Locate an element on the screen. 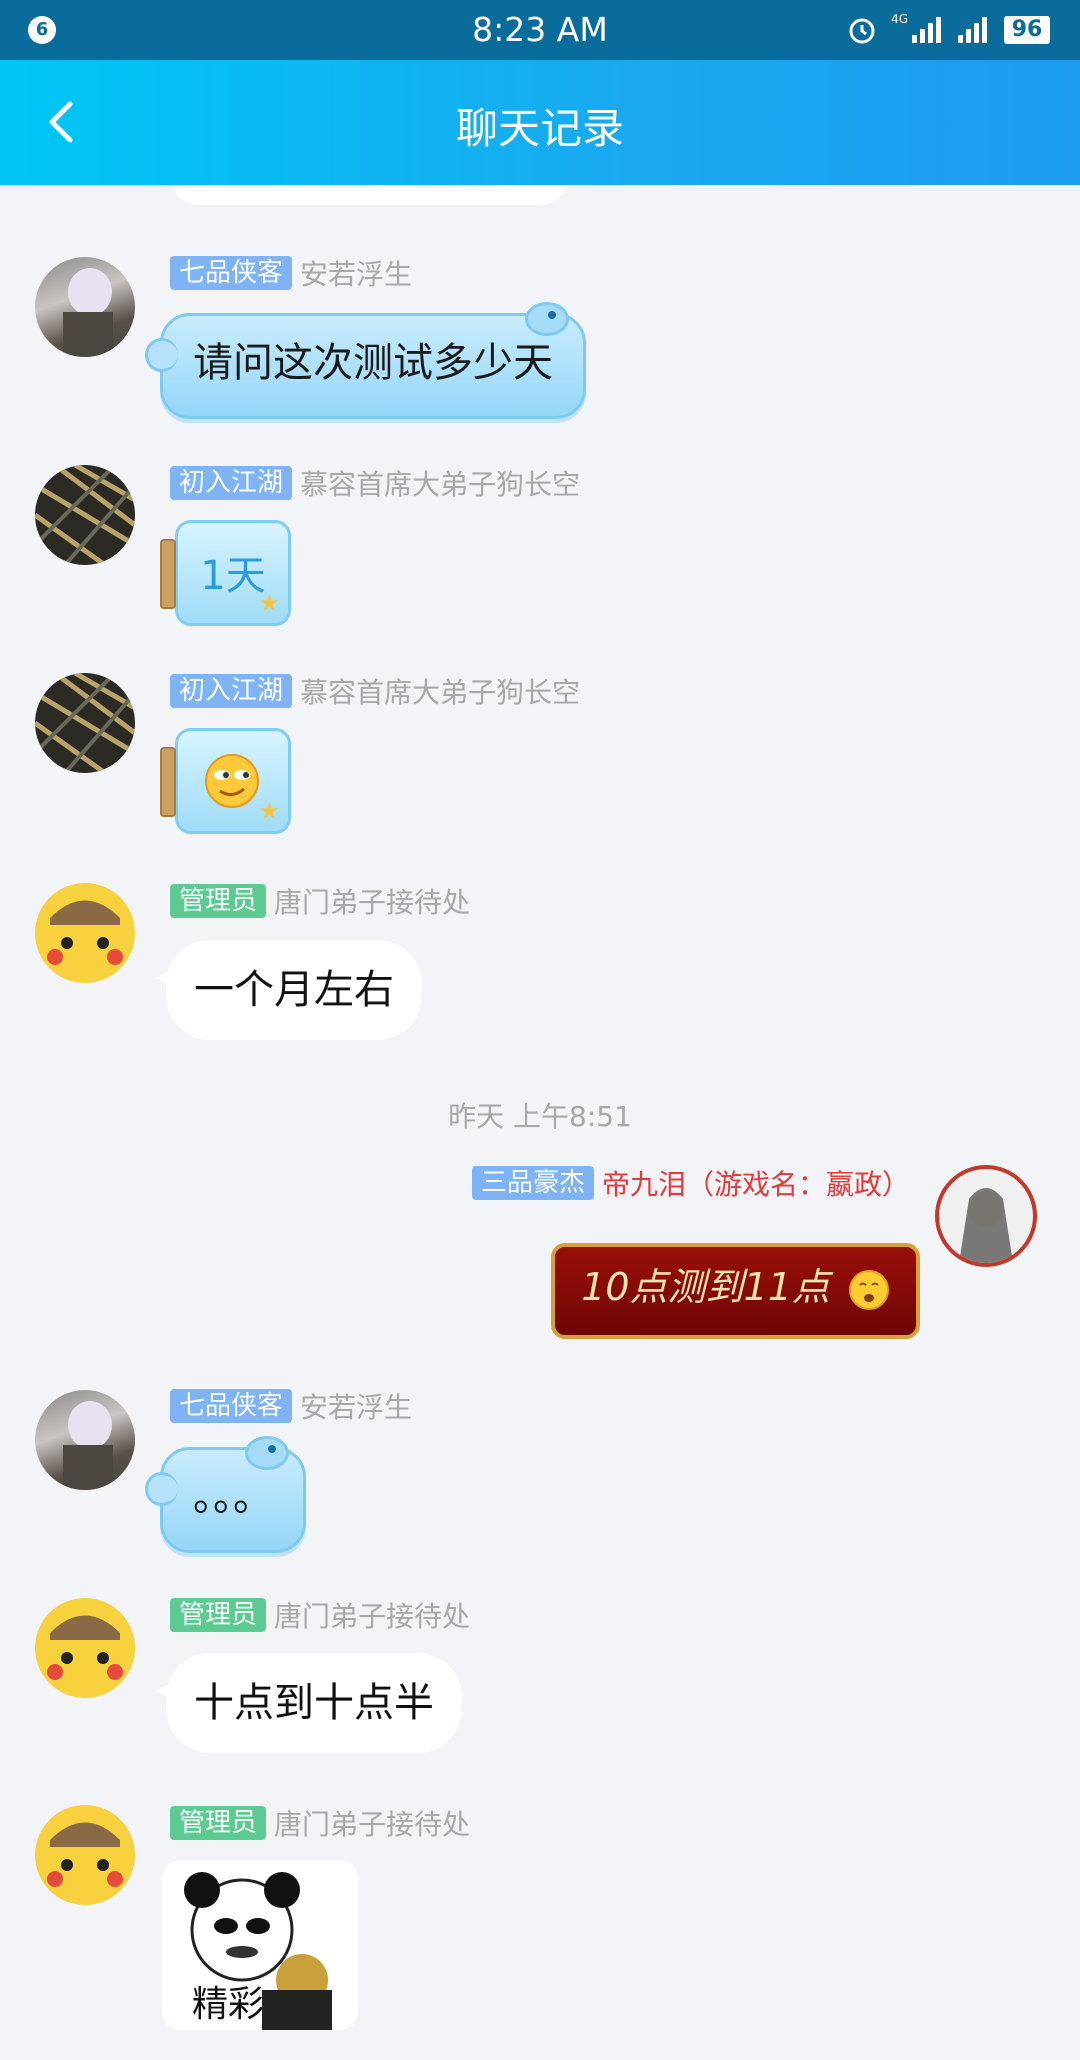 This screenshot has height=2060, width=1080. yawn-emoji-icon is located at coordinates (869, 1289).